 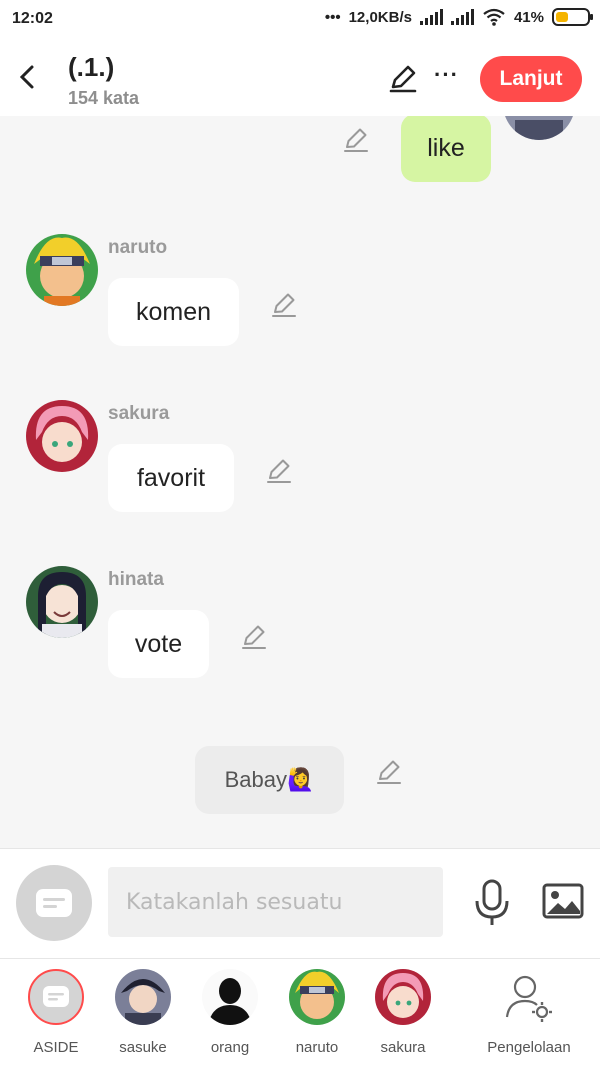 I want to click on network-speed: 12,0KB/s, so click(x=380, y=17).